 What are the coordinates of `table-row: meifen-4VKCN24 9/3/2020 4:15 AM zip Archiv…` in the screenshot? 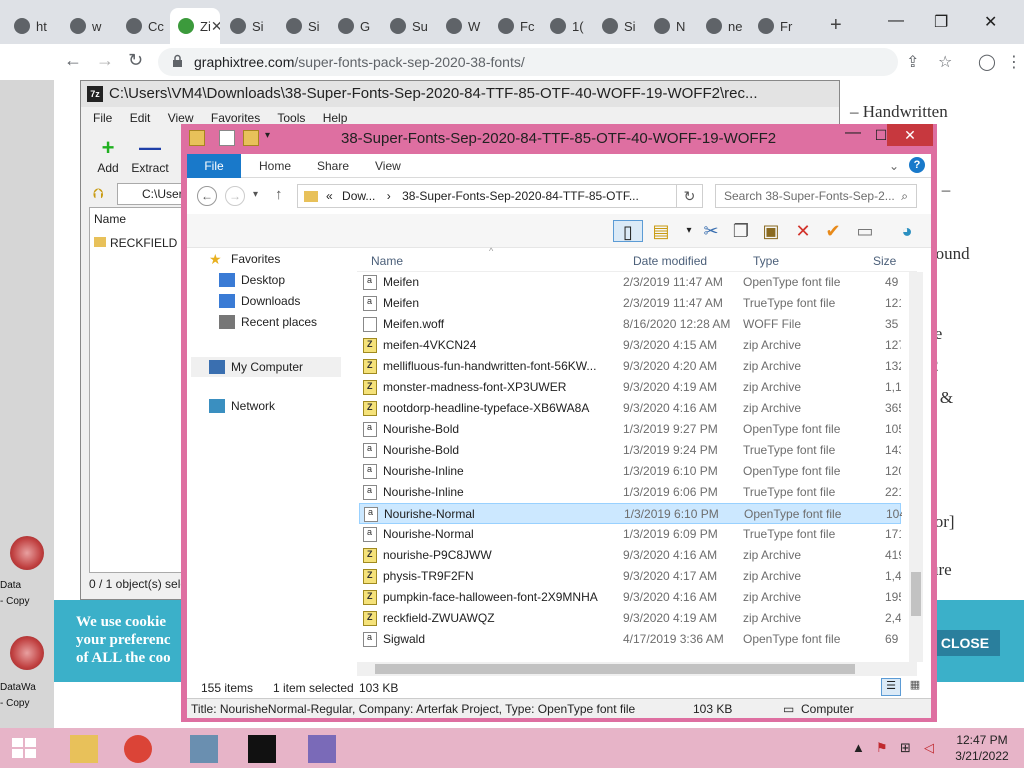 It's located at (630, 345).